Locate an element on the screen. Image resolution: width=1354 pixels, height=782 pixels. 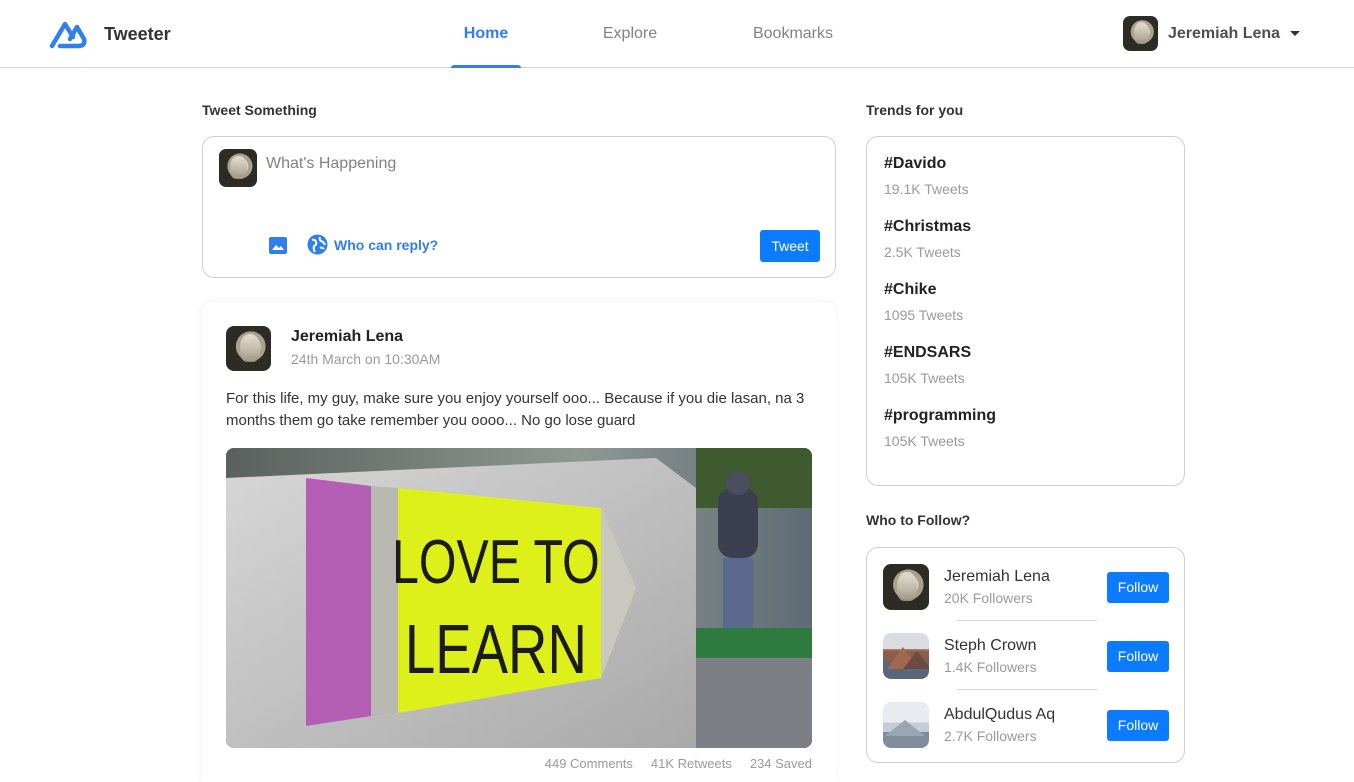
suggestion-followers: 1.4K Followers is located at coordinates (990, 667).